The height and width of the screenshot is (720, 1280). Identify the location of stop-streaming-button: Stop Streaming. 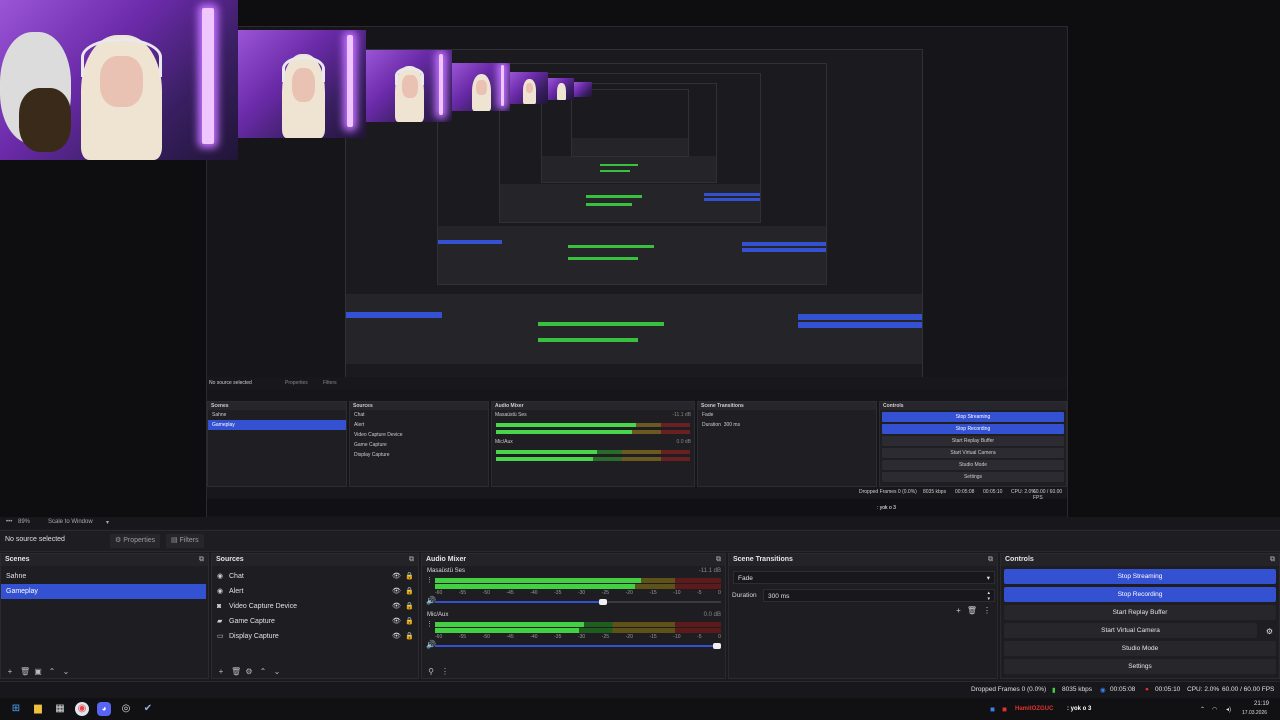
(1140, 576).